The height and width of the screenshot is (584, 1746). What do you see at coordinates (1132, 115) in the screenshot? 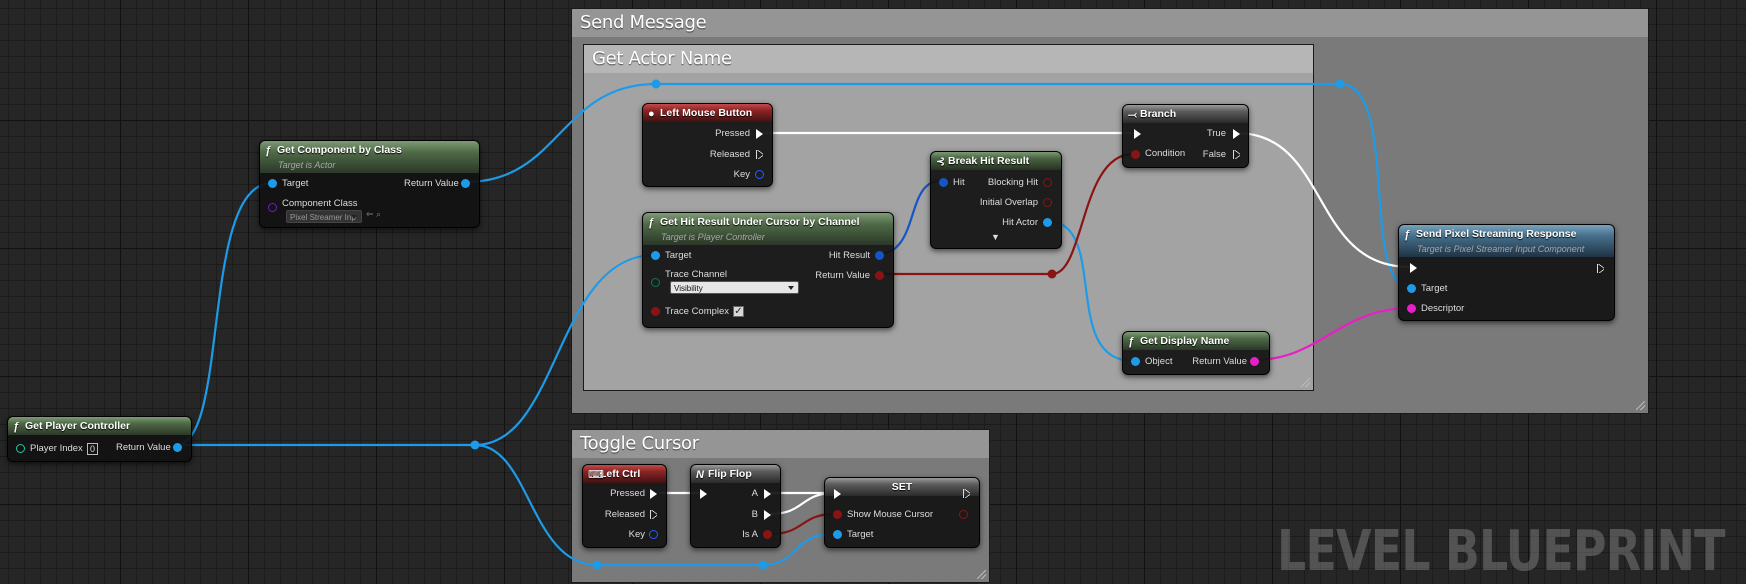
I see `branch-icon: ⤙` at bounding box center [1132, 115].